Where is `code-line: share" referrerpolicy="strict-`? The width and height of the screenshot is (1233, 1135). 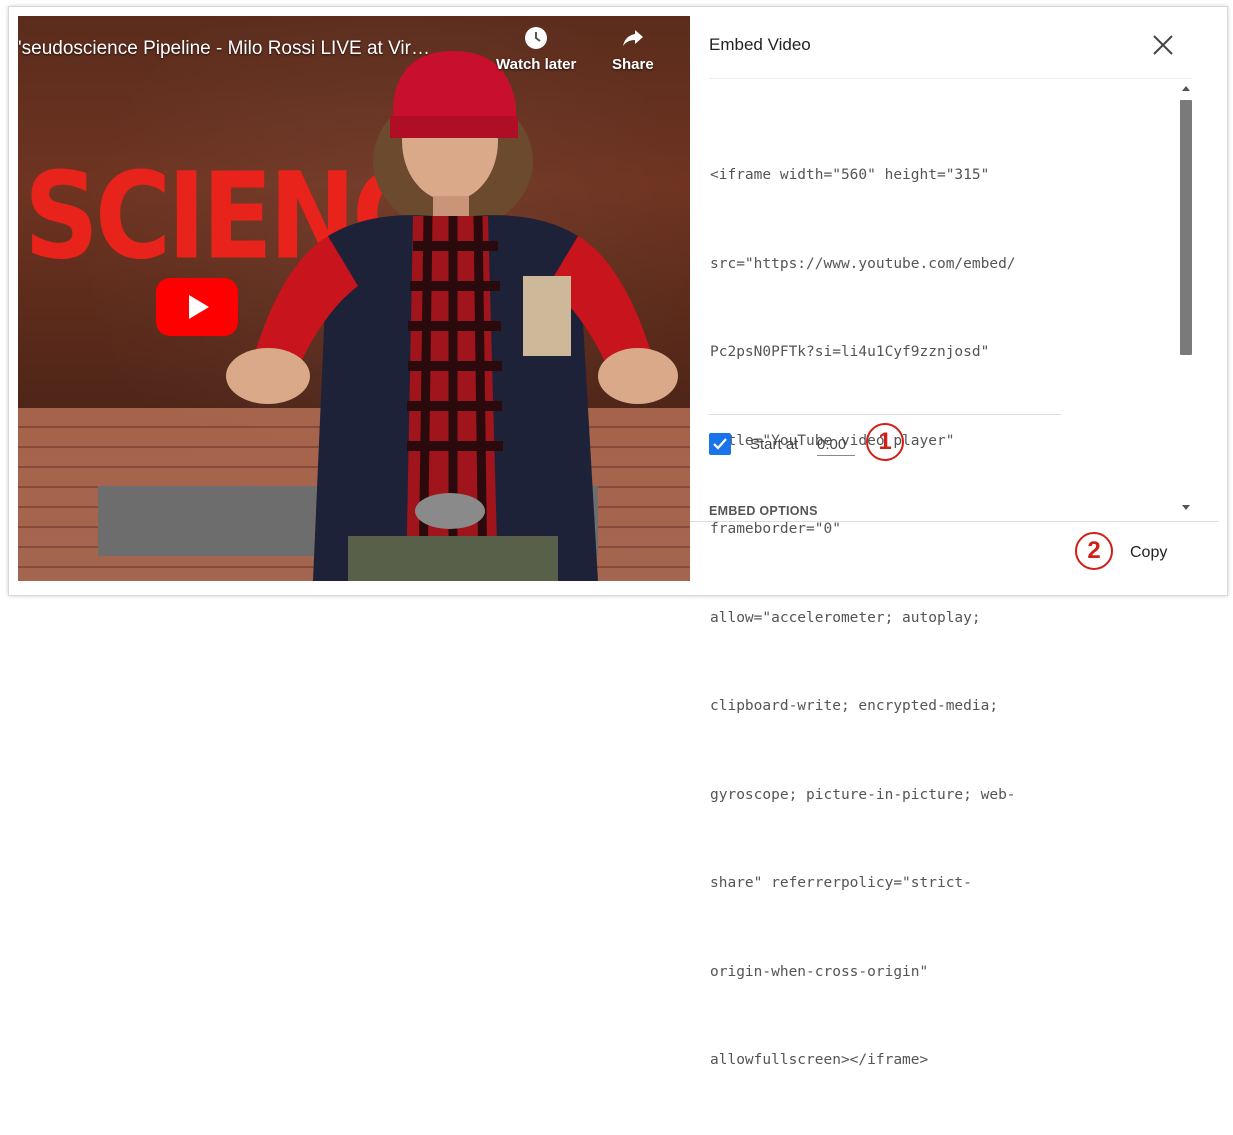
code-line: share" referrerpolicy="strict- is located at coordinates (841, 883).